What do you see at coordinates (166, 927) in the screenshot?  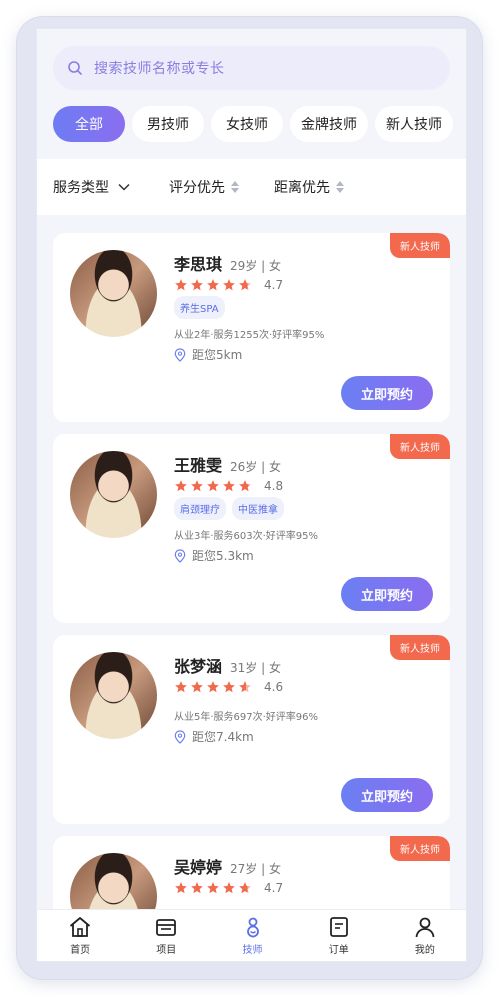 I see `folder-icon` at bounding box center [166, 927].